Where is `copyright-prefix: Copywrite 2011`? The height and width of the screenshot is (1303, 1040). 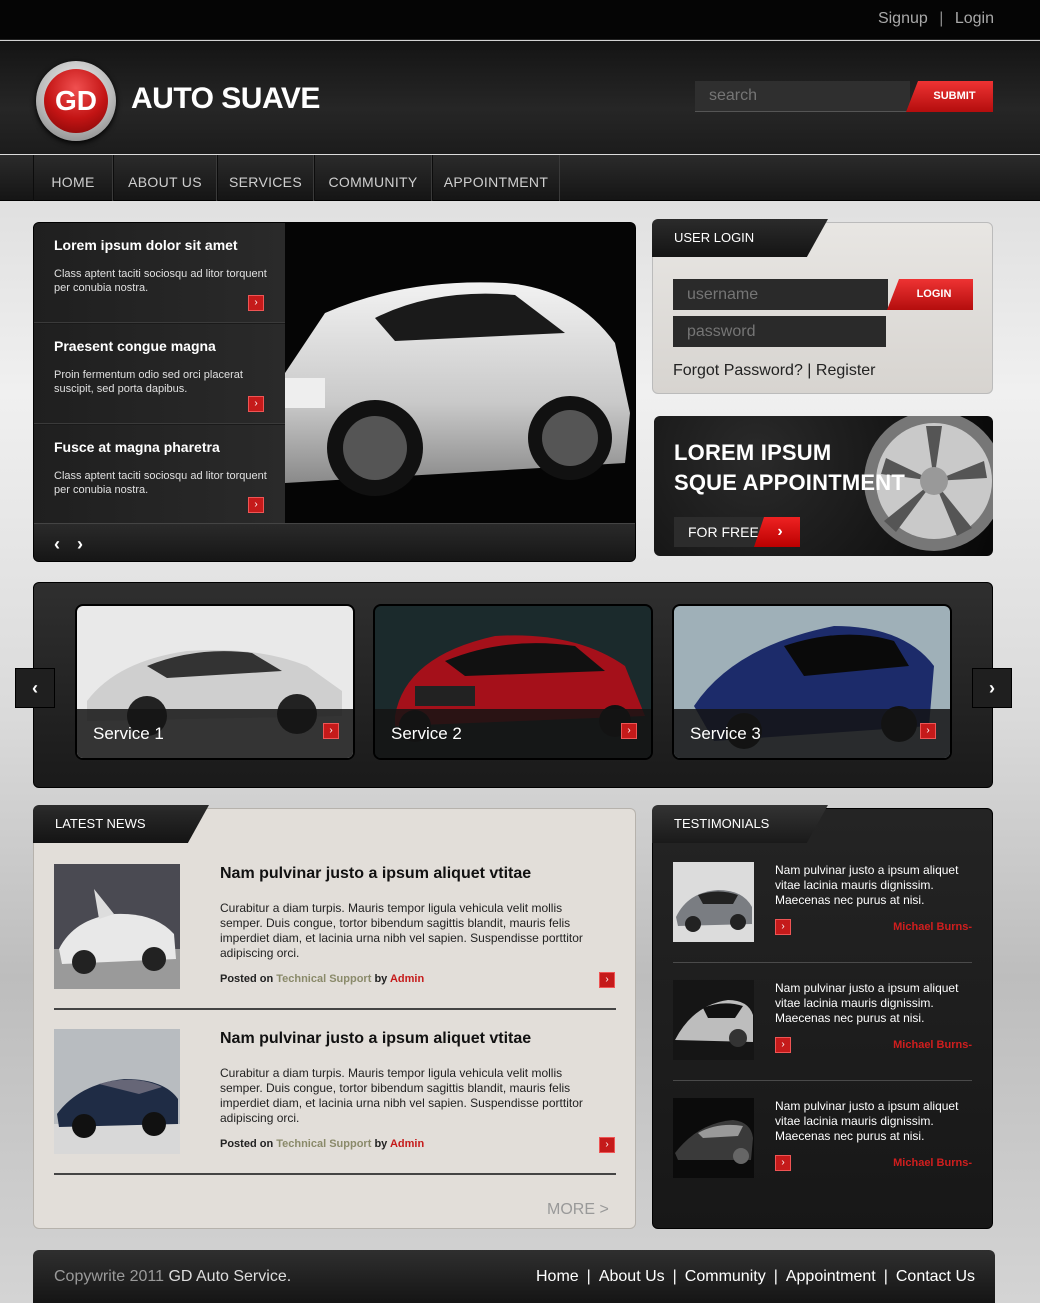 copyright-prefix: Copywrite 2011 is located at coordinates (109, 1276).